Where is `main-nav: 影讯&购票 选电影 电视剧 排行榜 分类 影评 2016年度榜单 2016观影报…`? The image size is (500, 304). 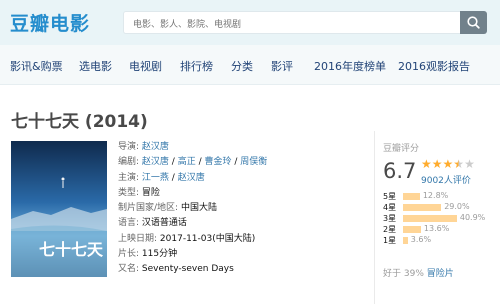 main-nav: 影讯&购票 选电影 电视剧 排行榜 分类 影评 2016年度榜单 2016观影报… is located at coordinates (250, 65).